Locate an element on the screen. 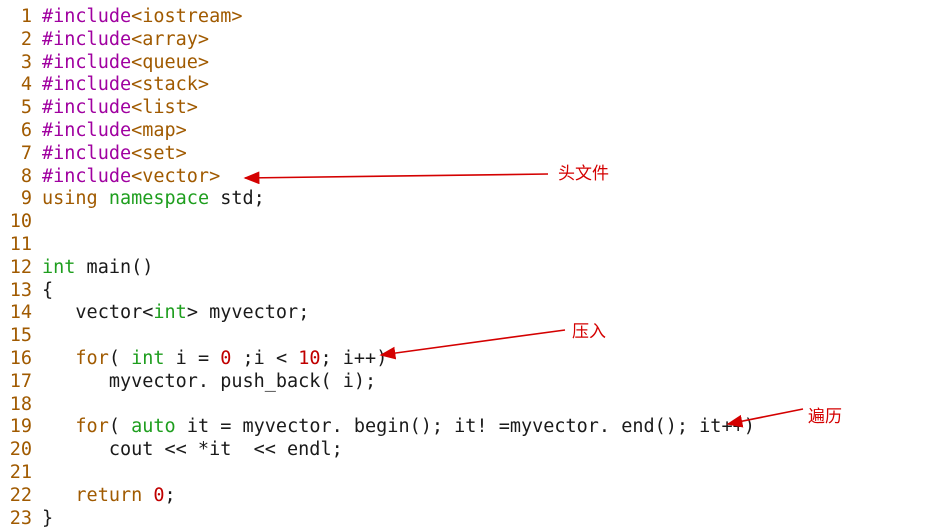  arrow-to-push-loop is located at coordinates (472, 344).